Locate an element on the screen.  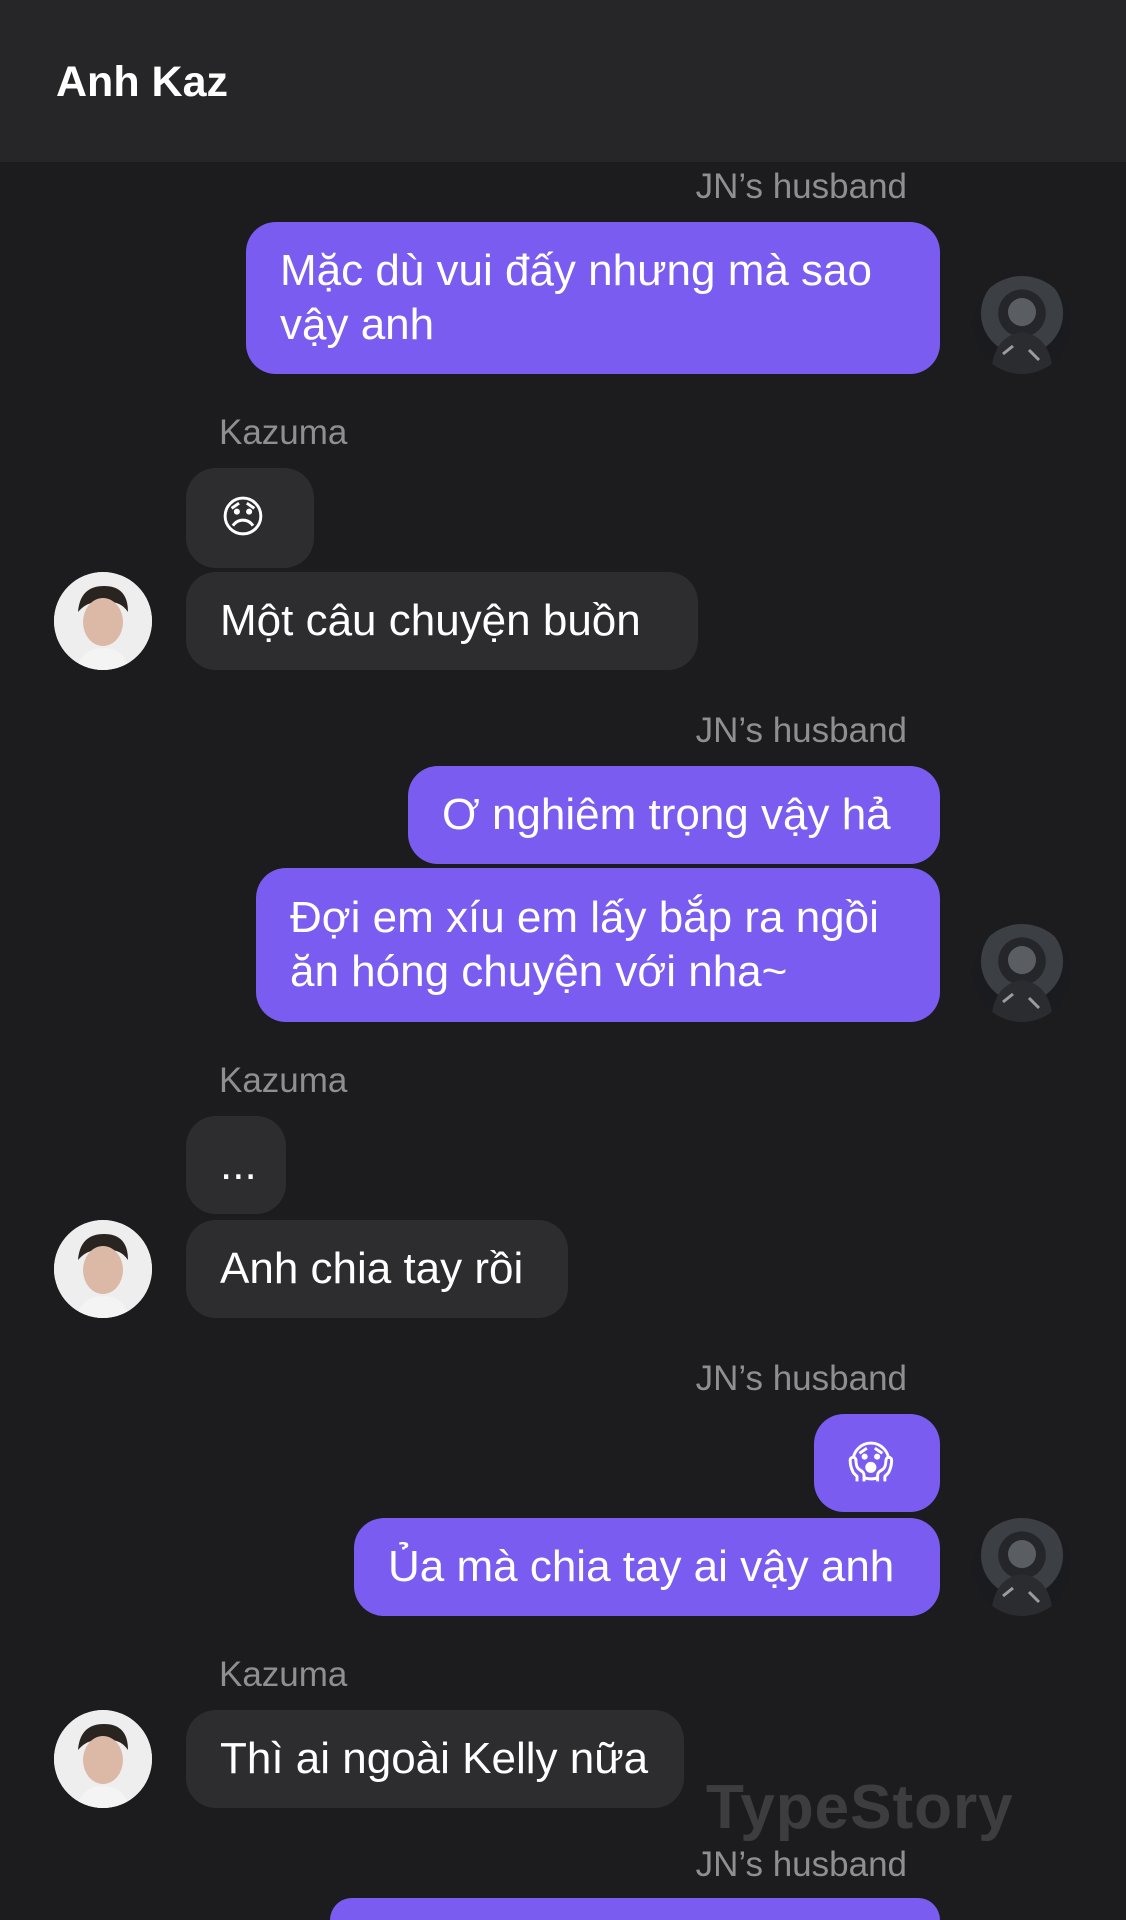
message-bubble: Anh chia tay rồi is located at coordinates (377, 1269).